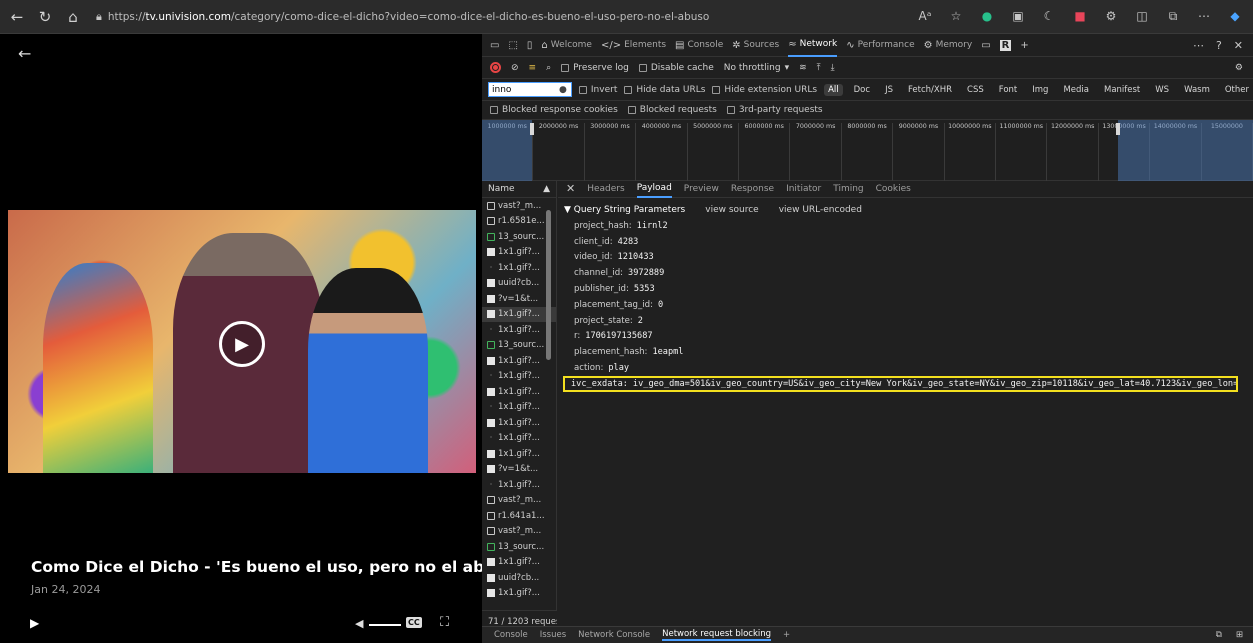 The height and width of the screenshot is (643, 1253). What do you see at coordinates (948, 45) in the screenshot?
I see `tab-memory: ⚙ Memory` at bounding box center [948, 45].